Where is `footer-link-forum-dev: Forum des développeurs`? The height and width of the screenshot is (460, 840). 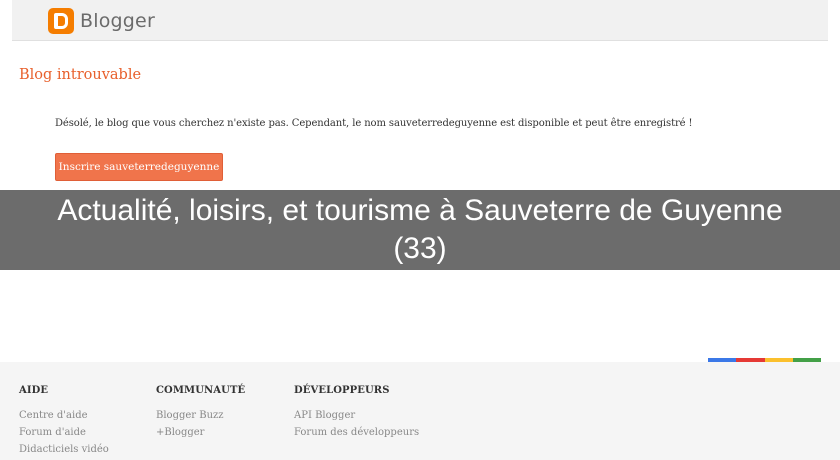 footer-link-forum-dev: Forum des développeurs is located at coordinates (356, 432).